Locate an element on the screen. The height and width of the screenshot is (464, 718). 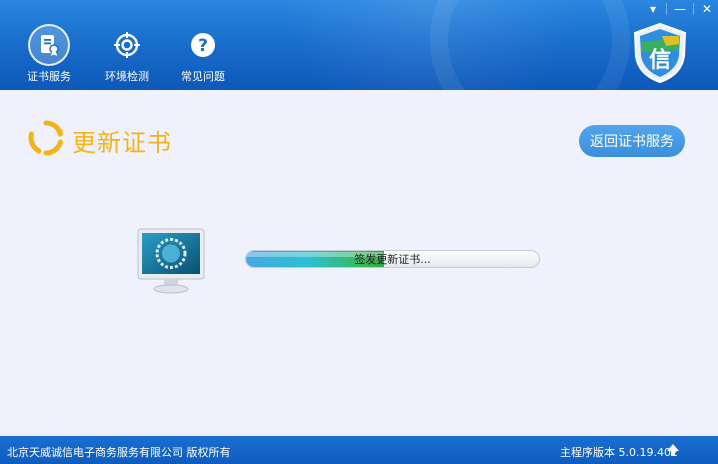
page-title-group: 更新证书 is located at coordinates (99, 140).